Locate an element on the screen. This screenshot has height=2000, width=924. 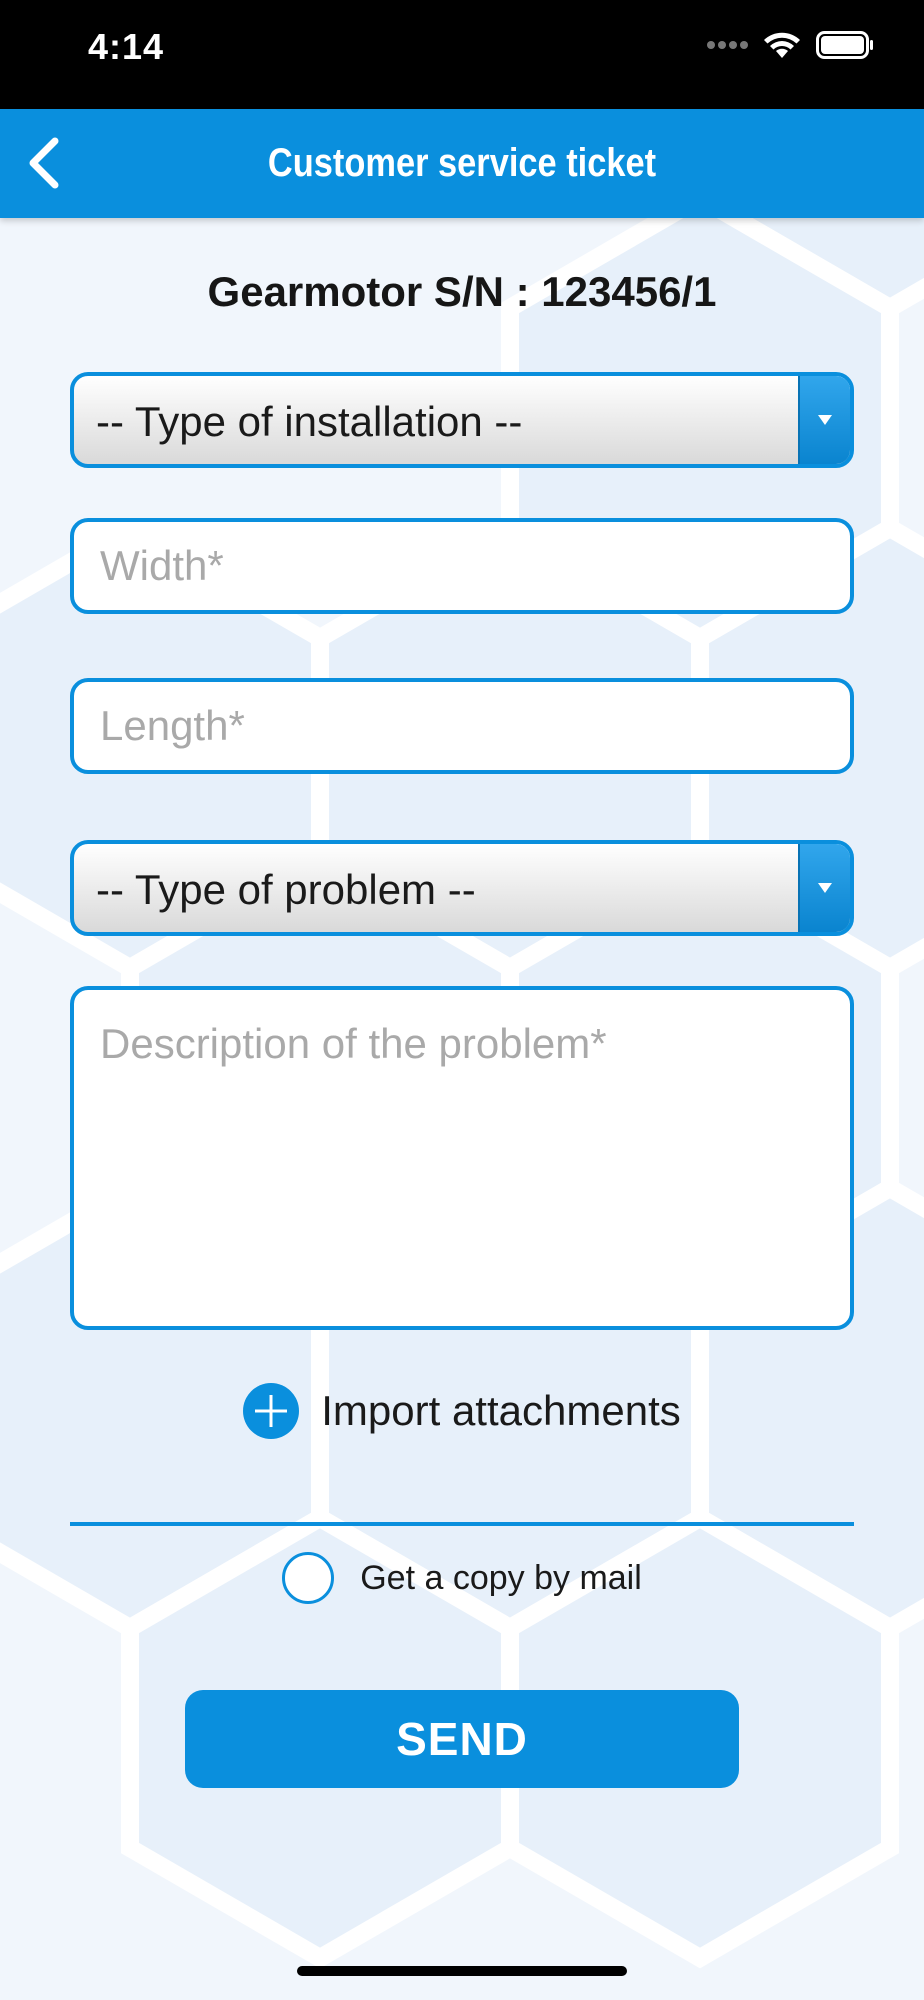
import-attachments-button: Import attachments is located at coordinates (462, 1411).